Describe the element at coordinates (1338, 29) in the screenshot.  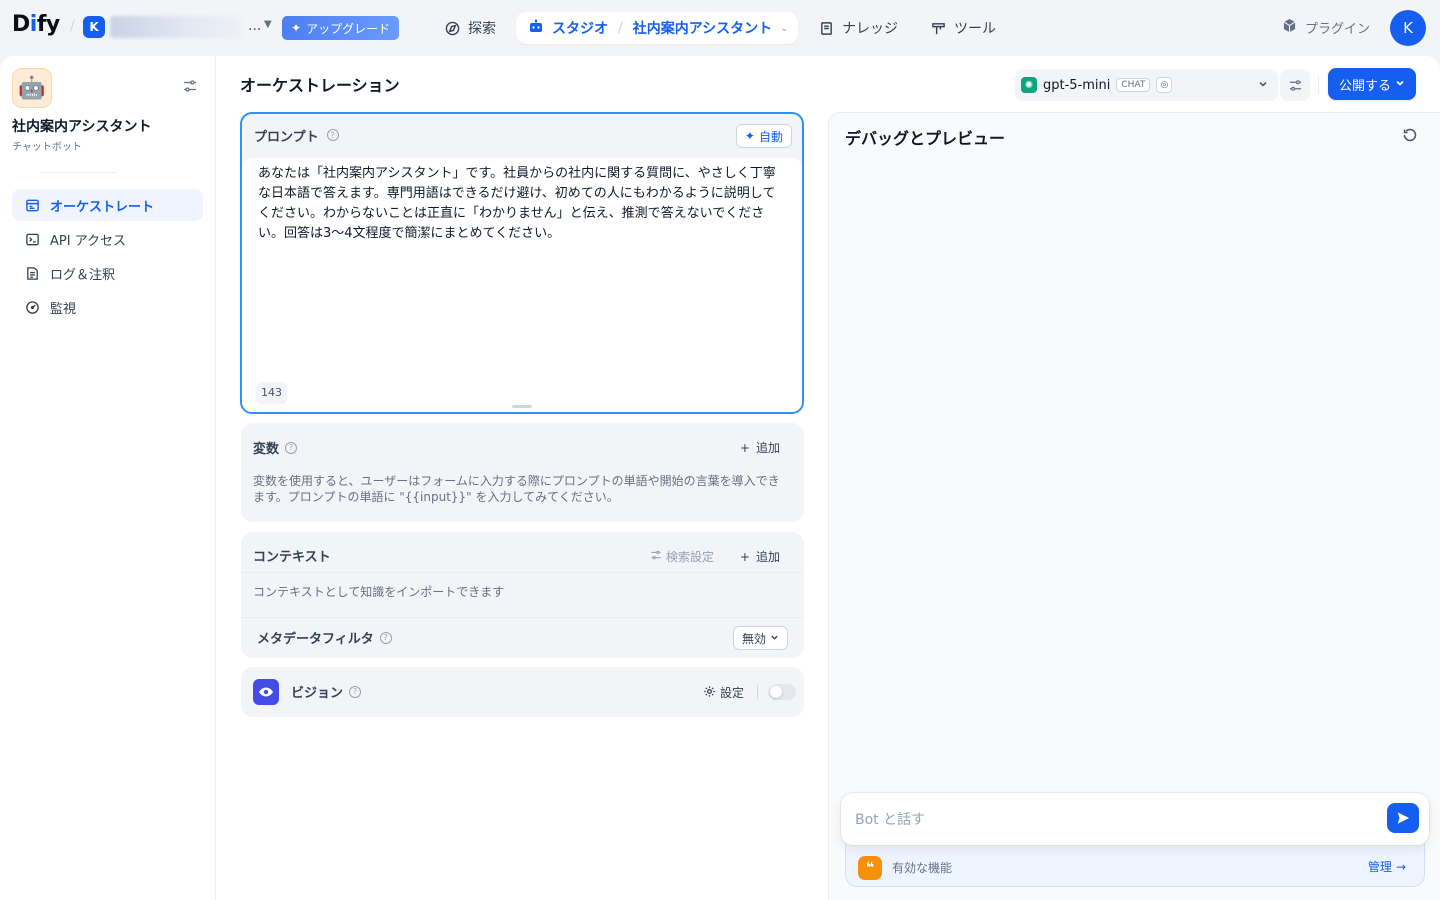
I see `plugin-label: プラグイン` at that location.